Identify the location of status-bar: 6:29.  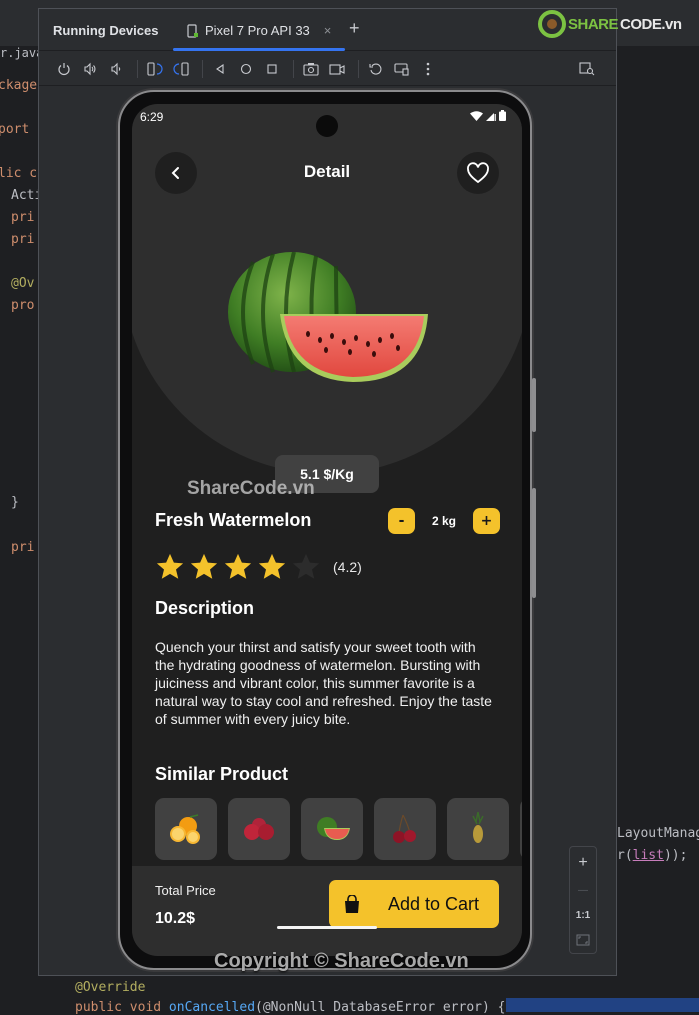
(327, 120).